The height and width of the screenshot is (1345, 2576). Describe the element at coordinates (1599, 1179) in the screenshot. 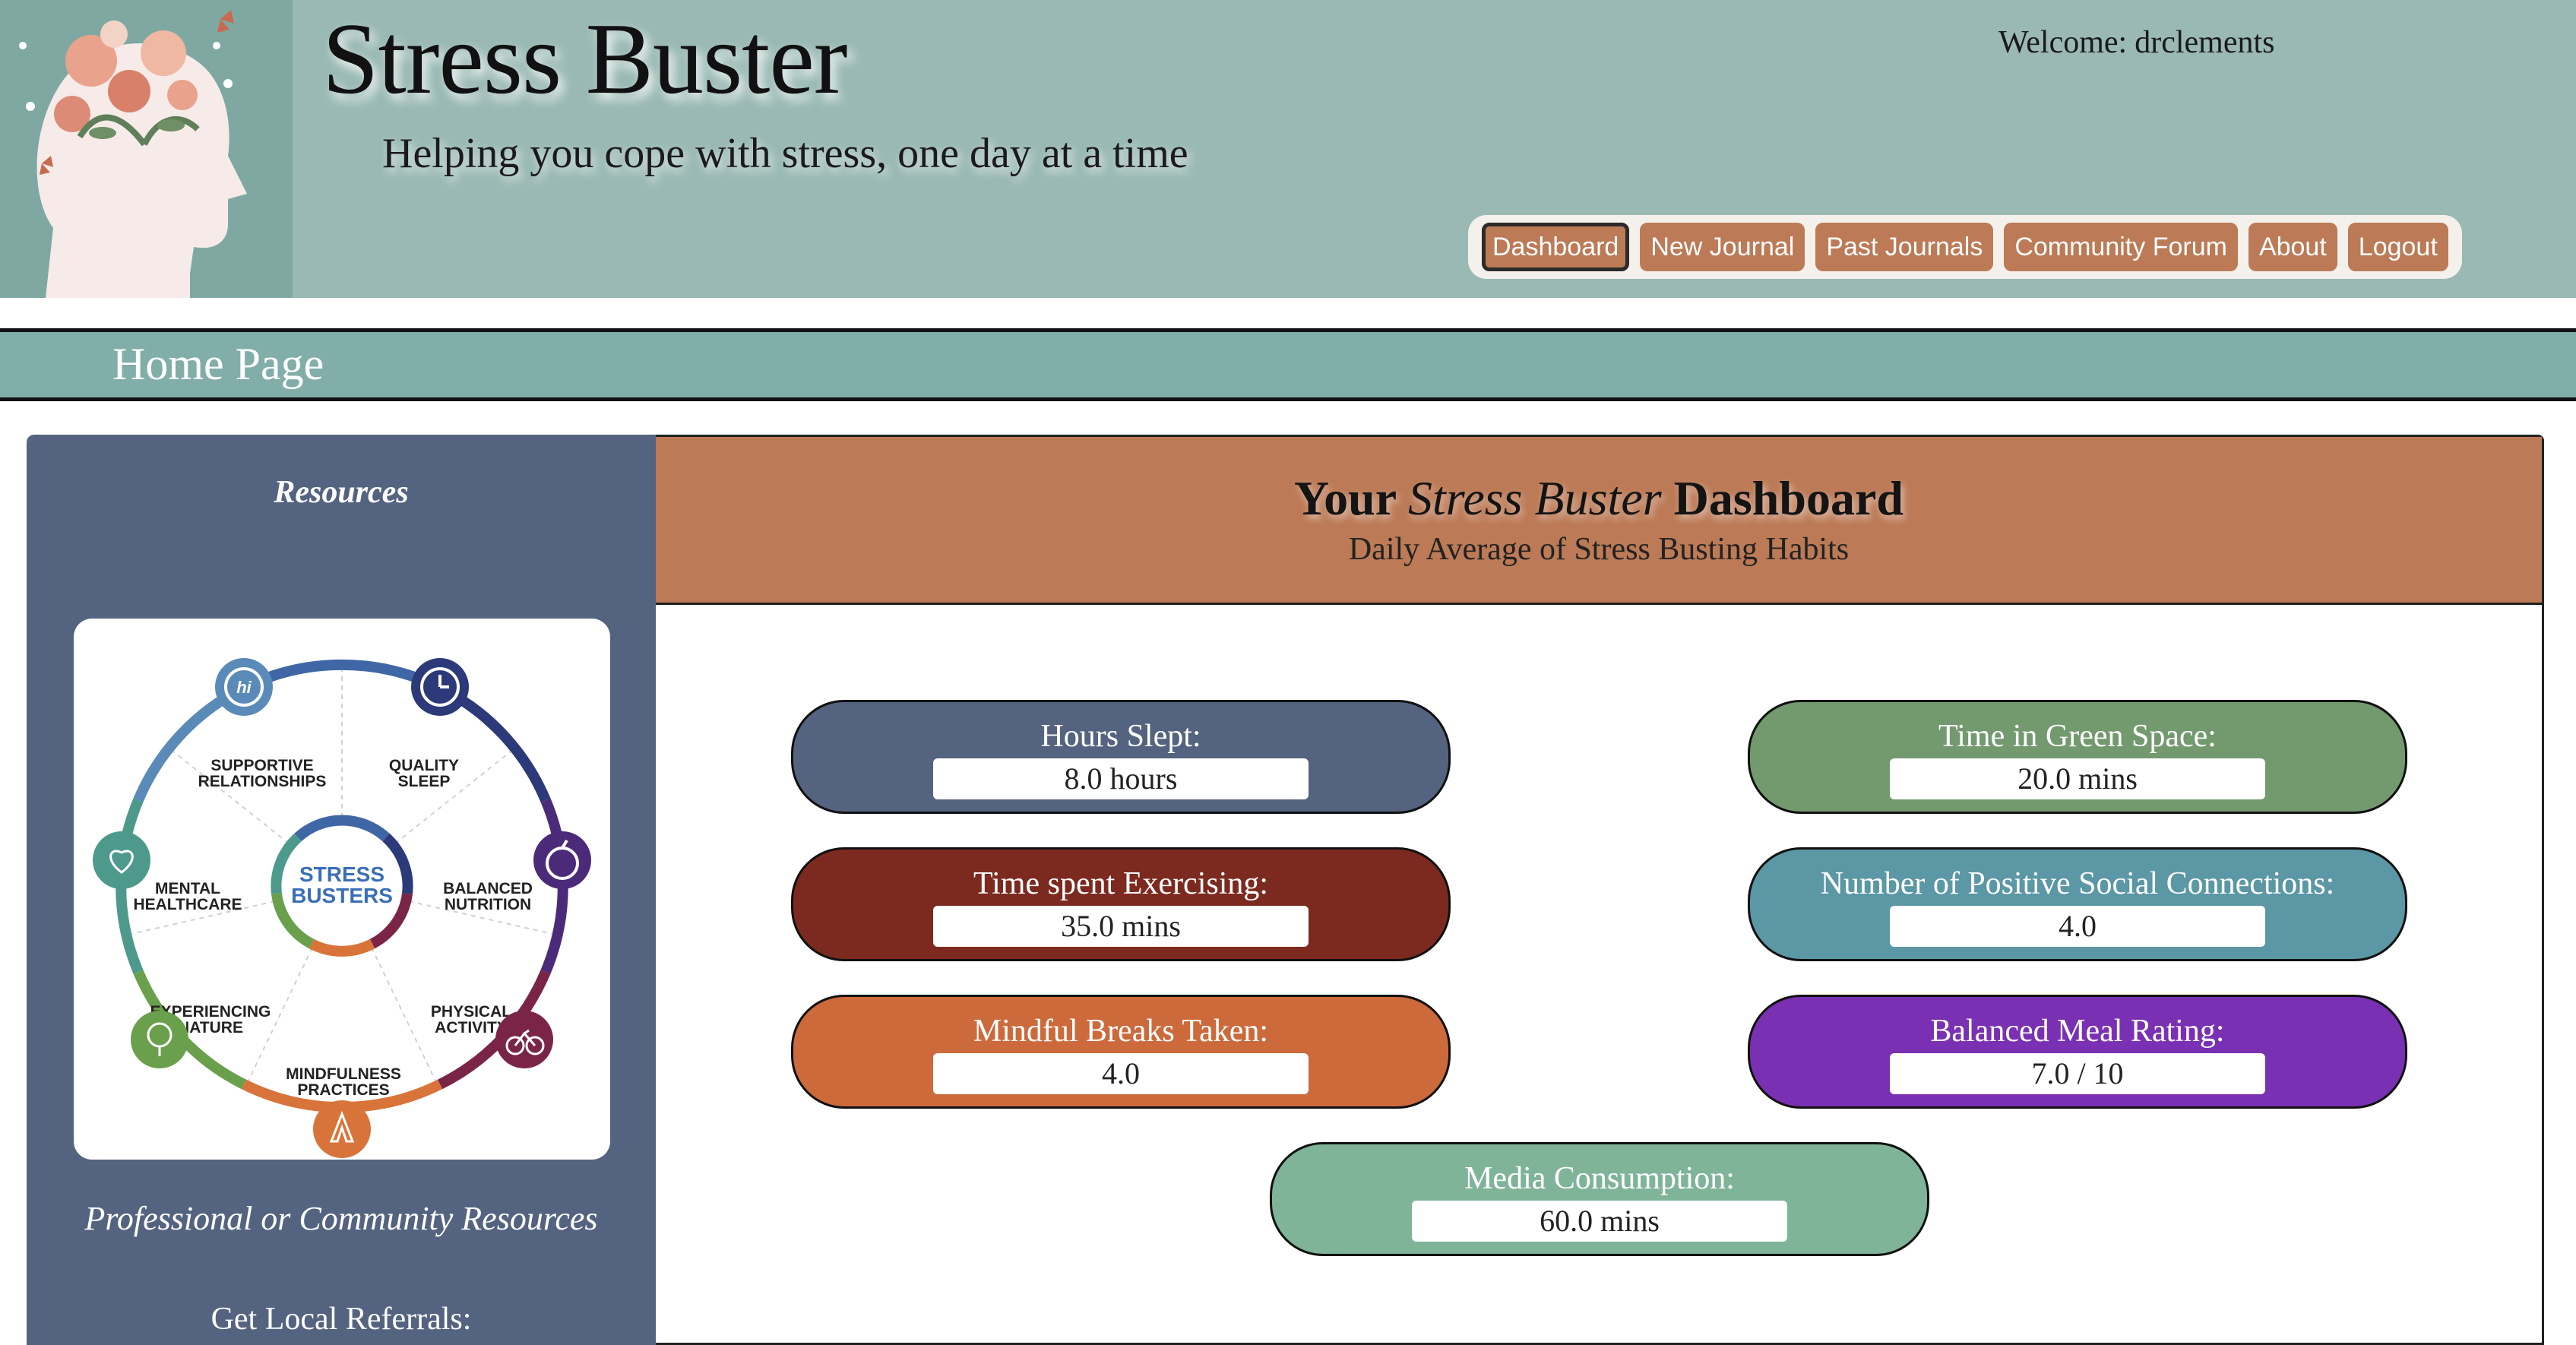

I see `metric-label: Media Consumption:` at that location.